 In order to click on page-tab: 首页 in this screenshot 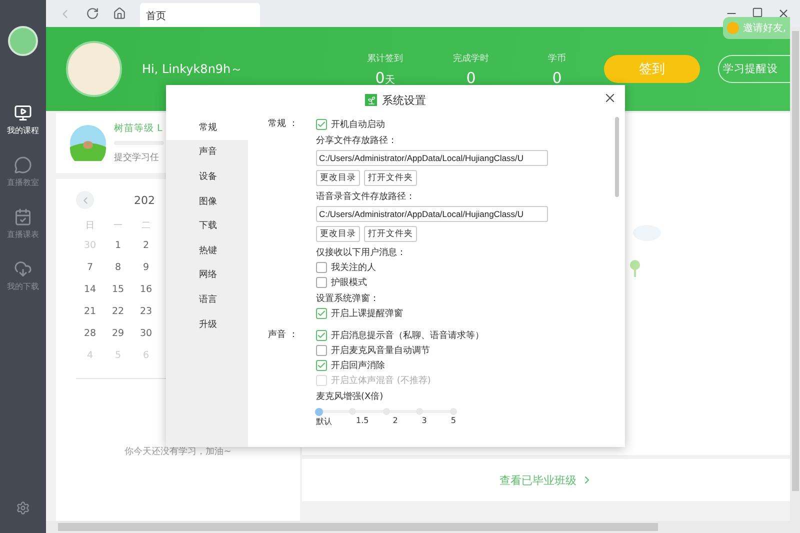, I will do `click(200, 15)`.